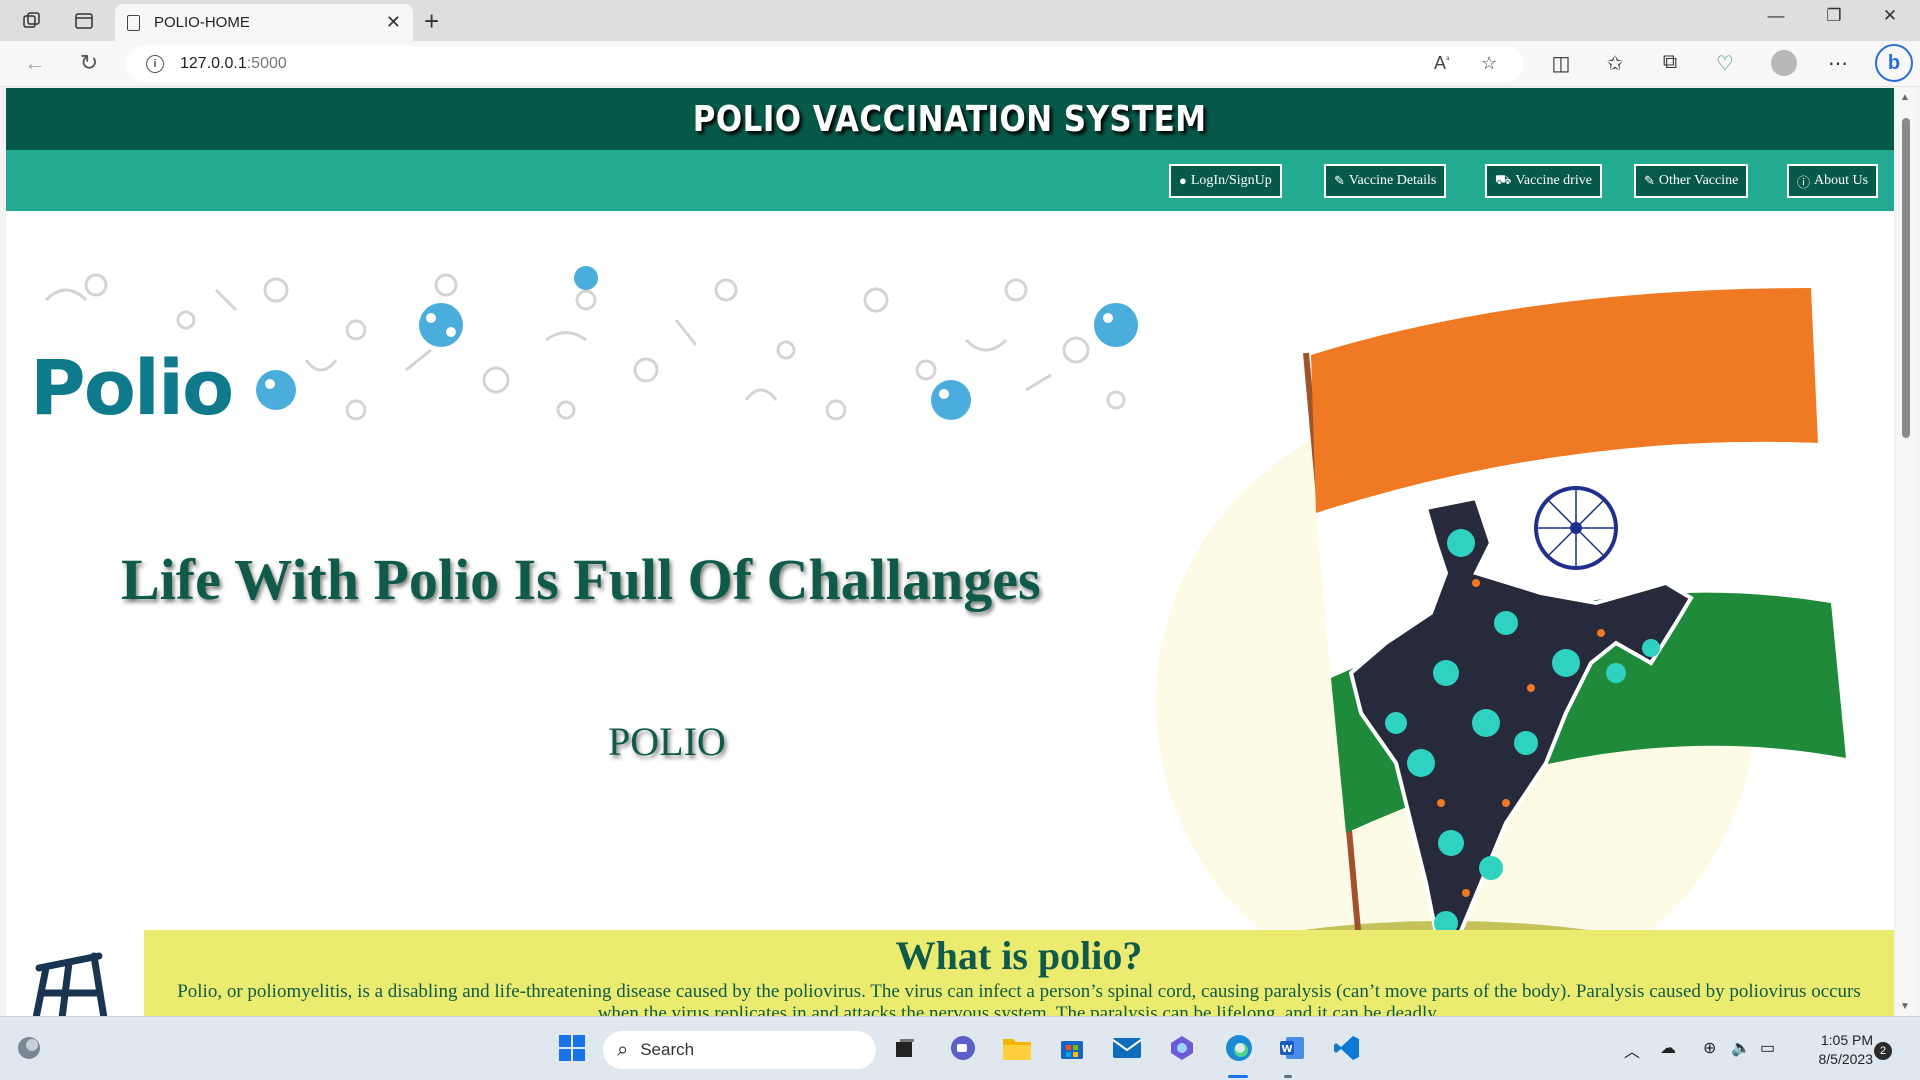 This screenshot has width=1920, height=1080. I want to click on new-tab-icon: +, so click(431, 21).